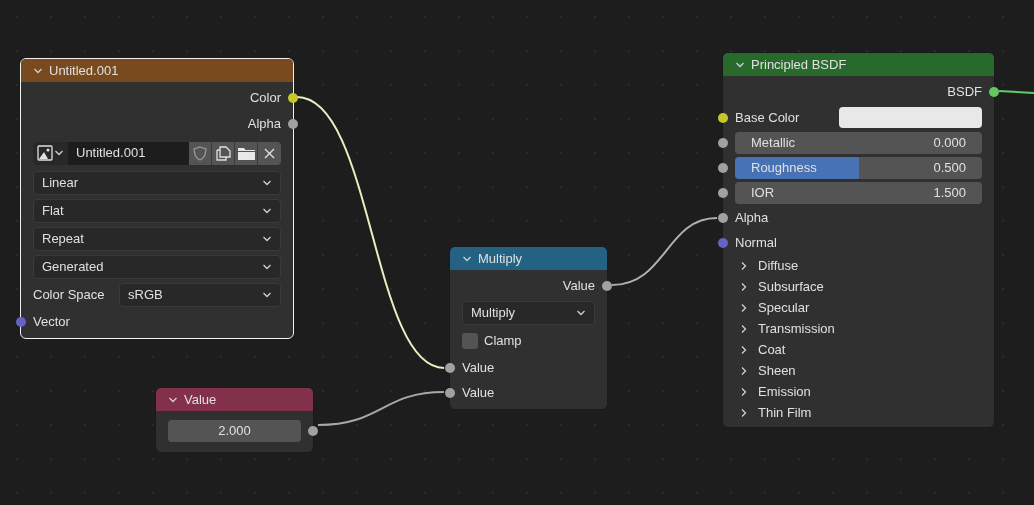 The width and height of the screenshot is (1034, 505). I want to click on slider-label: IOR, so click(763, 192).